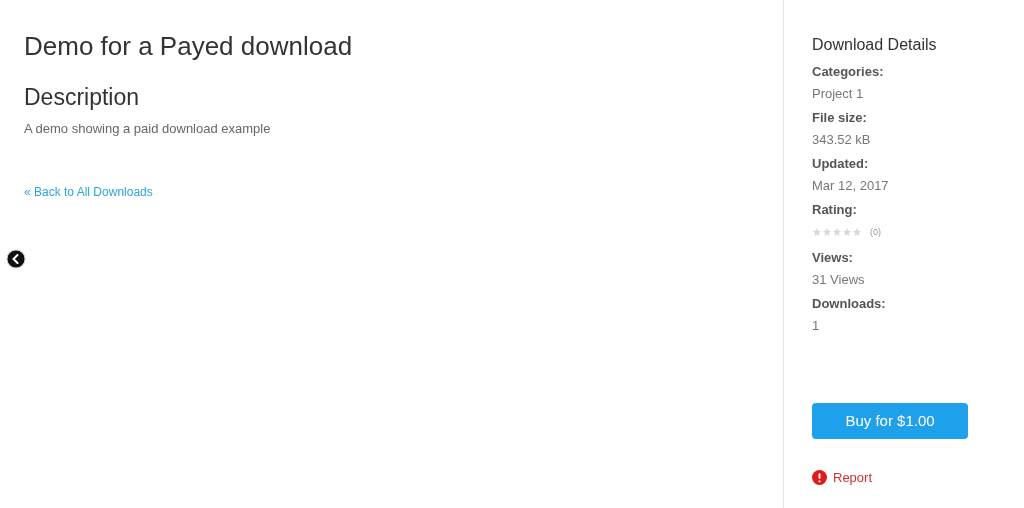 The image size is (1024, 508). Describe the element at coordinates (849, 304) in the screenshot. I see `detail-label: Downloads:` at that location.